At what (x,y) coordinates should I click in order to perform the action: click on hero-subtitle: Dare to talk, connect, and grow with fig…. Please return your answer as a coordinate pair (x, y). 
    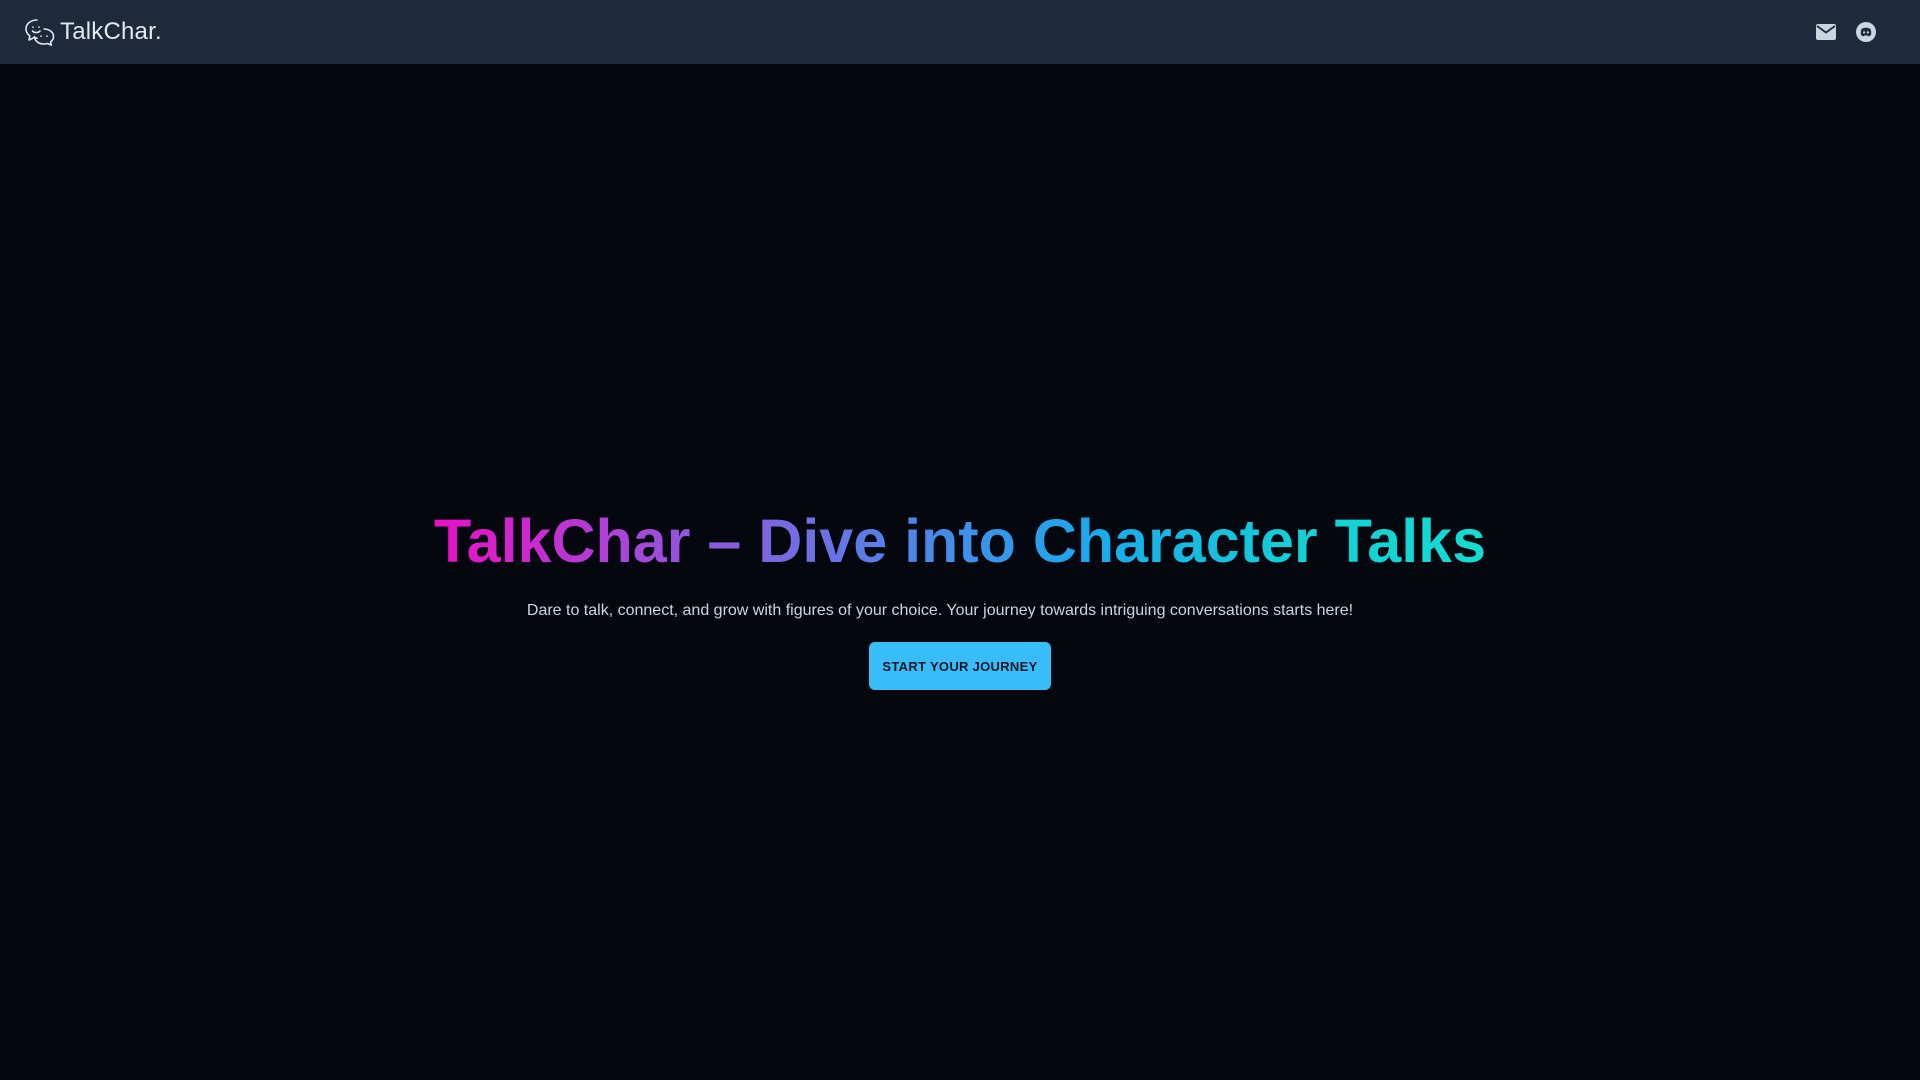
    Looking at the image, I should click on (940, 611).